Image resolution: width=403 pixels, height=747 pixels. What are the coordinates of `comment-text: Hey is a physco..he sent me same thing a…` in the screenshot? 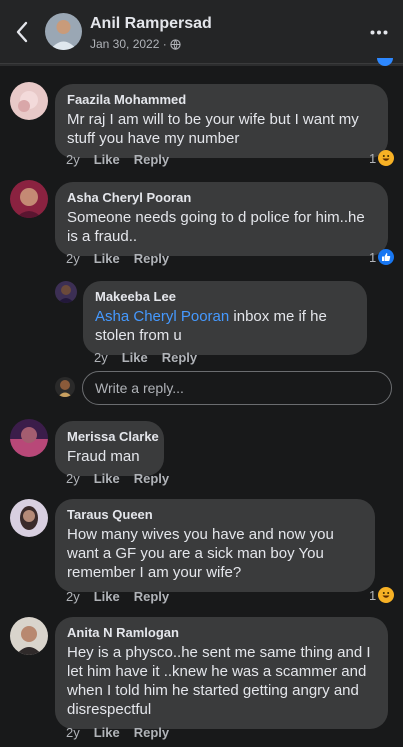 It's located at (219, 681).